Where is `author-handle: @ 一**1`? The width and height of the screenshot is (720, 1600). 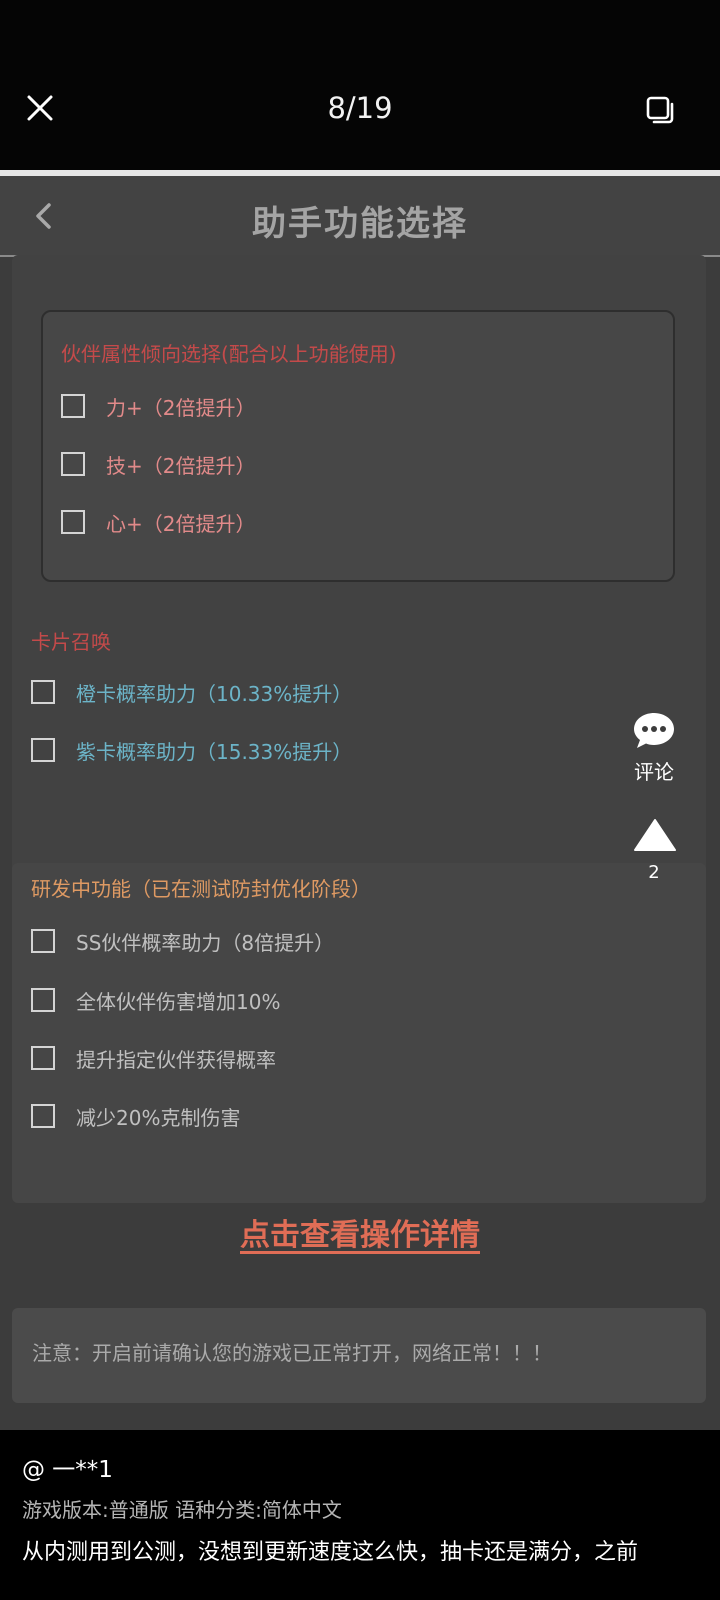 author-handle: @ 一**1 is located at coordinates (67, 1467).